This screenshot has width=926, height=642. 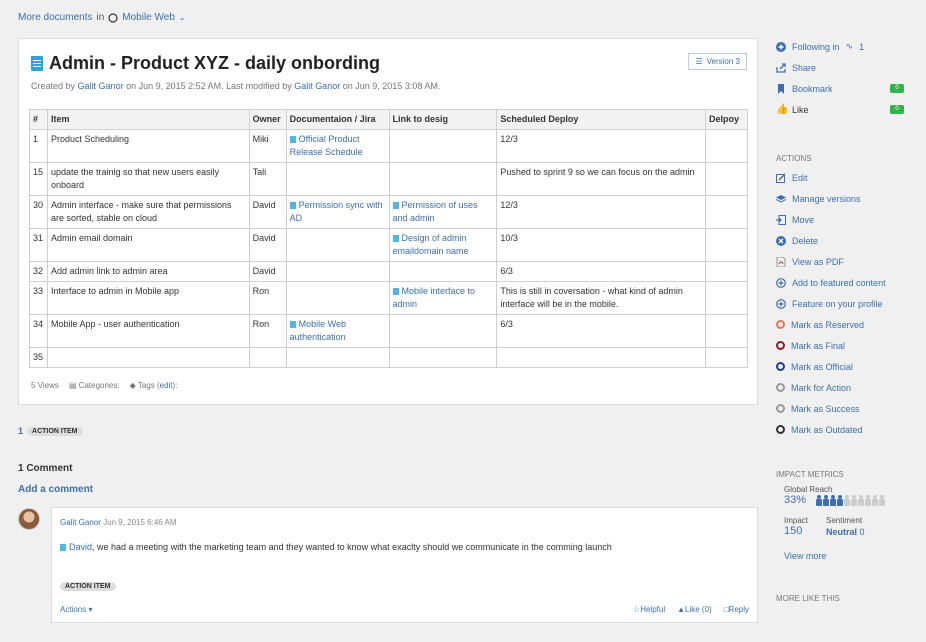 What do you see at coordinates (653, 609) in the screenshot?
I see `helpful-label: Helpful` at bounding box center [653, 609].